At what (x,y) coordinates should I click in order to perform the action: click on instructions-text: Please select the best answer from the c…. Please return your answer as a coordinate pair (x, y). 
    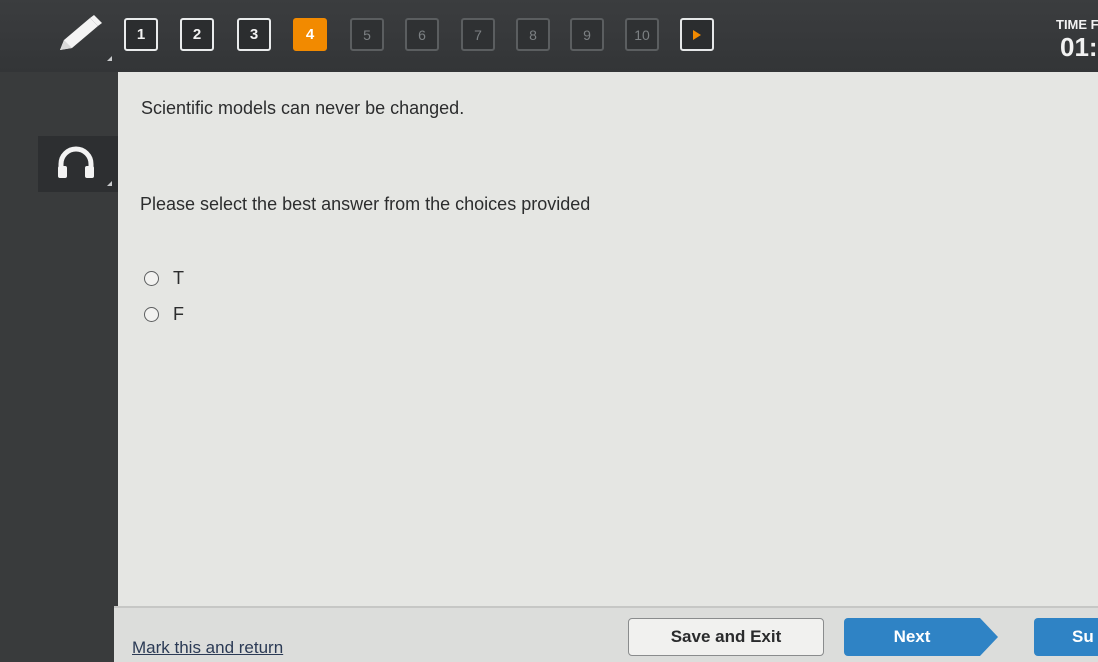
    Looking at the image, I should click on (365, 204).